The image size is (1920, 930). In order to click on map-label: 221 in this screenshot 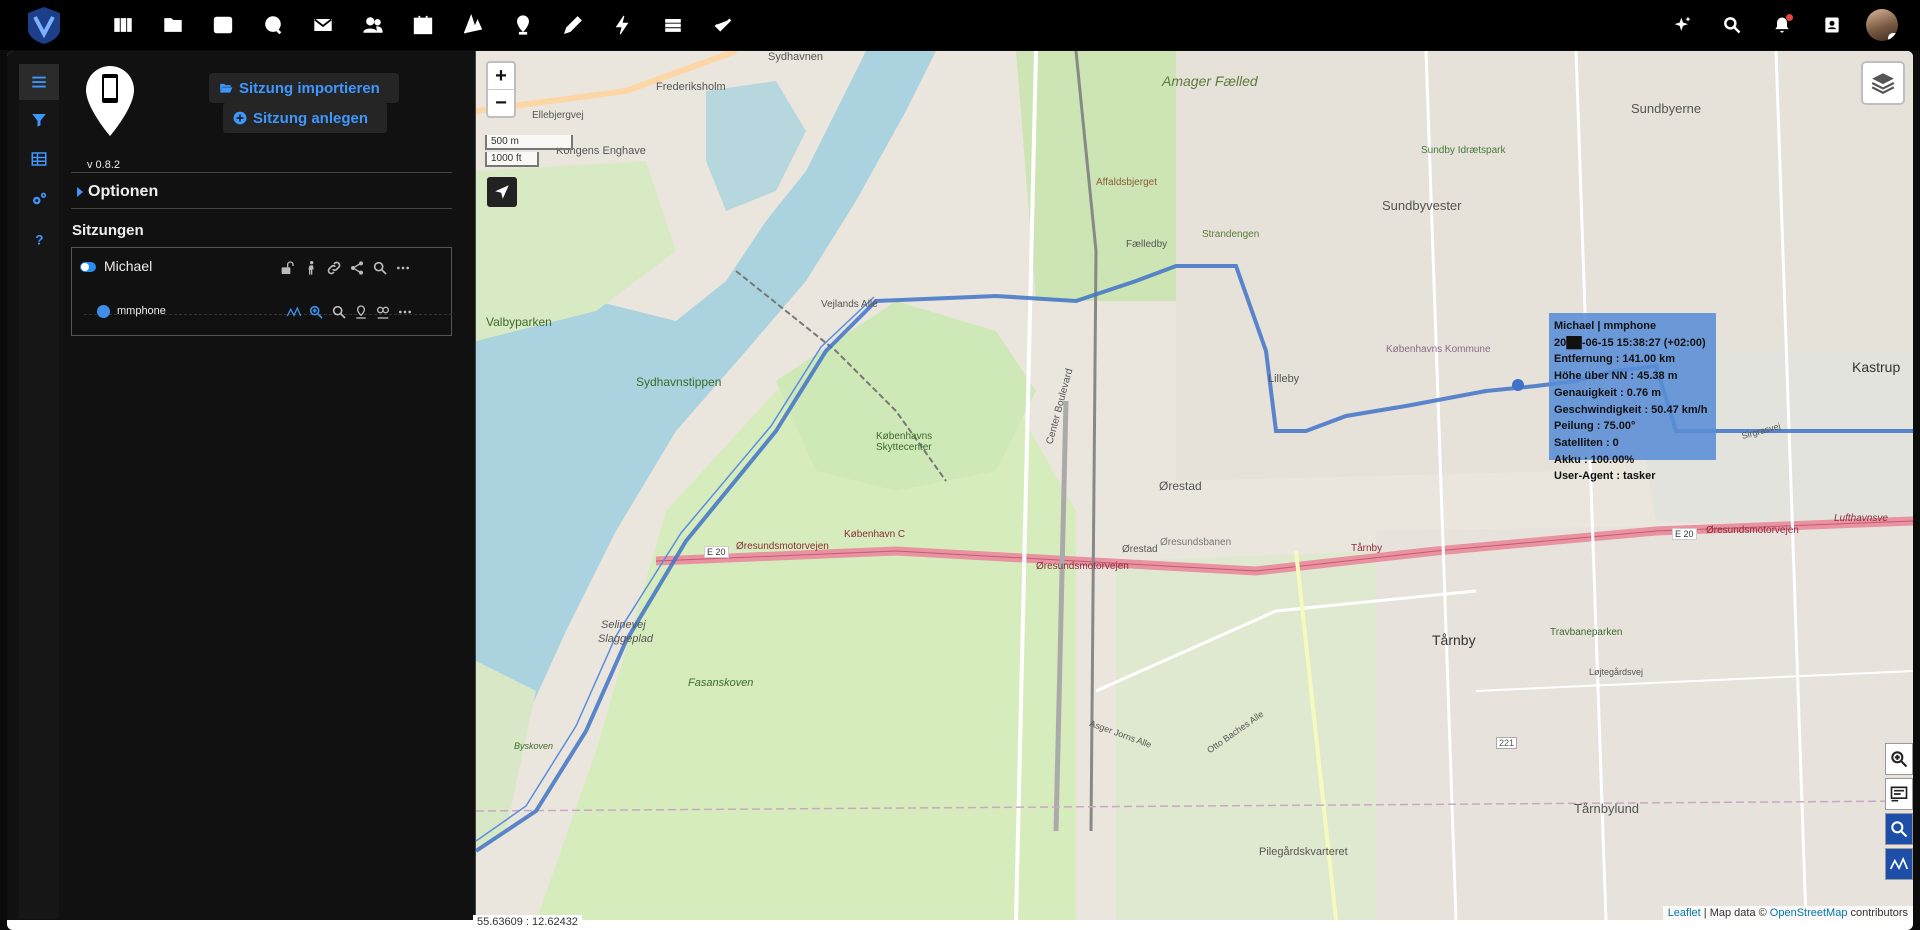, I will do `click(1507, 743)`.